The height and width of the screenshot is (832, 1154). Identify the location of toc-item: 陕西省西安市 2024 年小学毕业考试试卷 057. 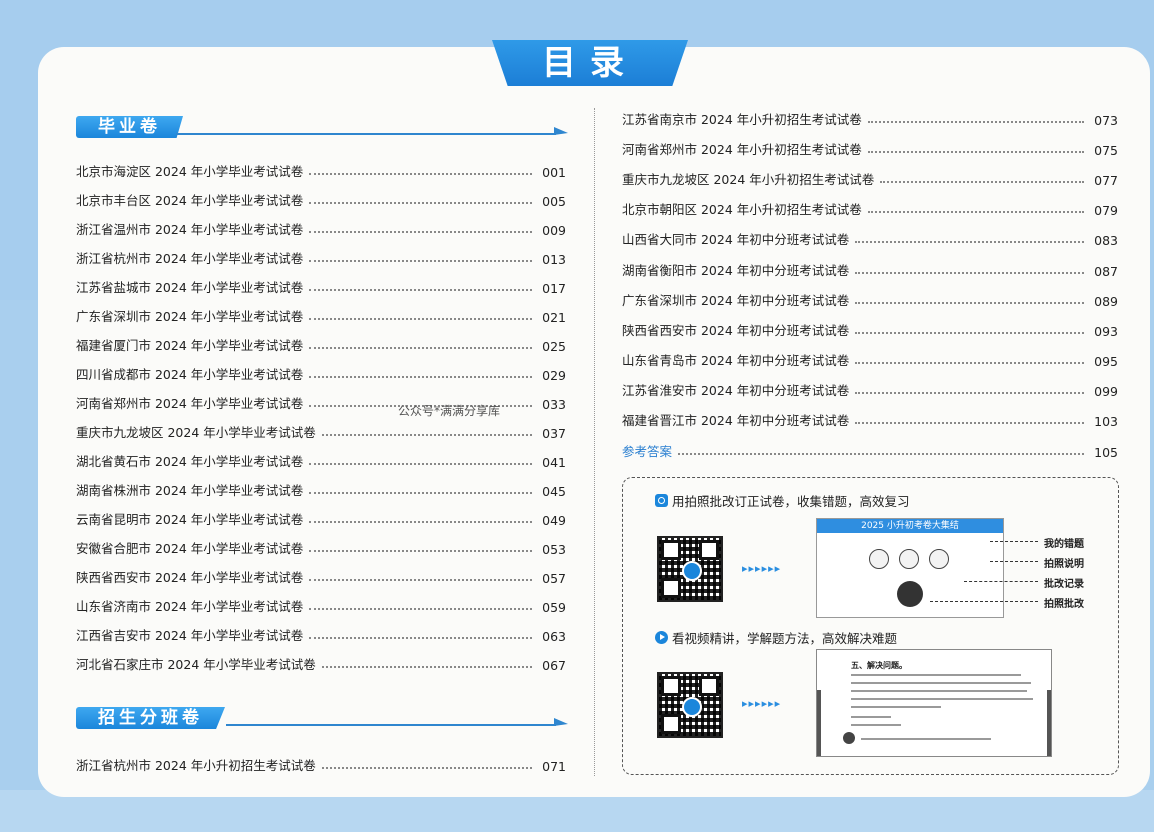
(321, 576).